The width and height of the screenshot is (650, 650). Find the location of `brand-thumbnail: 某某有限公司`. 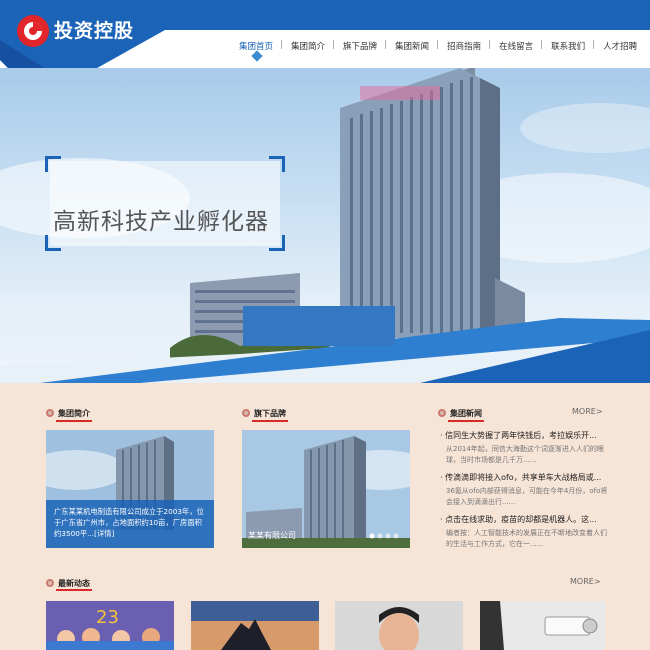

brand-thumbnail: 某某有限公司 is located at coordinates (326, 489).